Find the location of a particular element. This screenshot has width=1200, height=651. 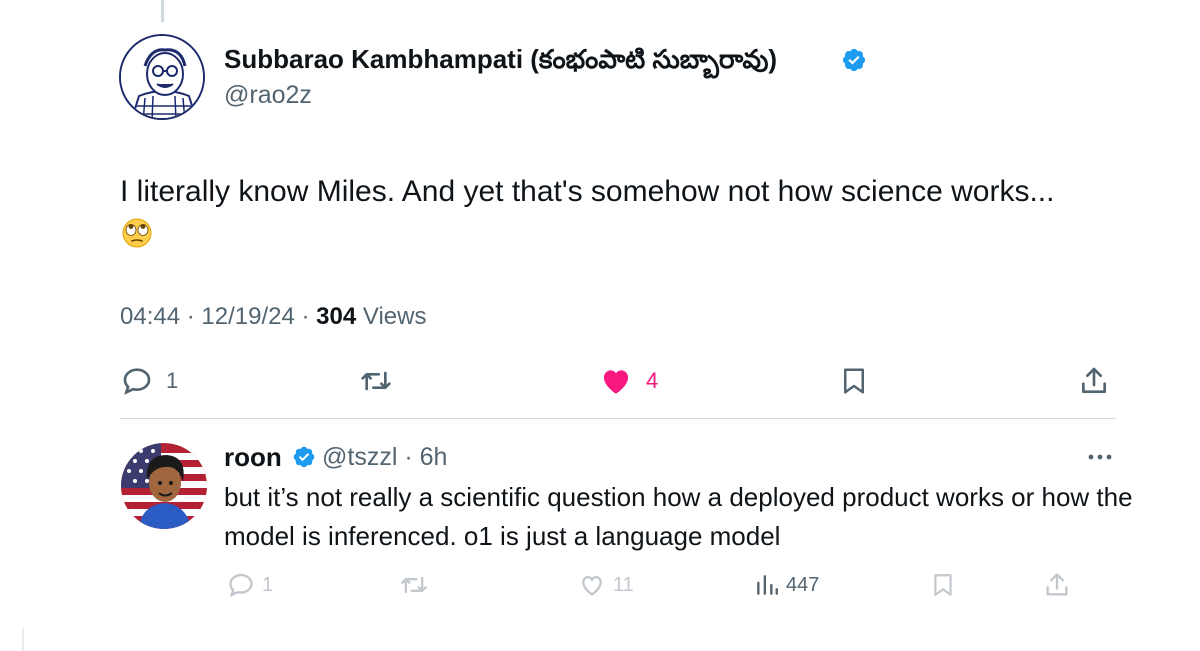

reply-author-name: roon is located at coordinates (253, 457).